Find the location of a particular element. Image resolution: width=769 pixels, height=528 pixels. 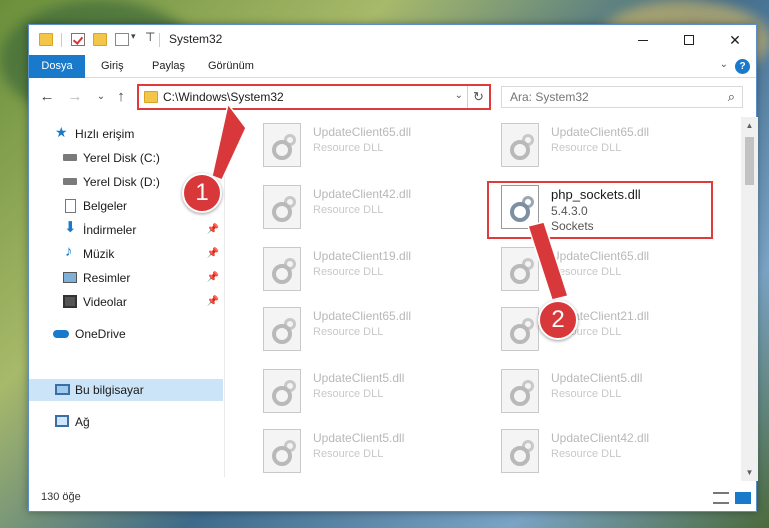

minimize-button is located at coordinates (643, 40).